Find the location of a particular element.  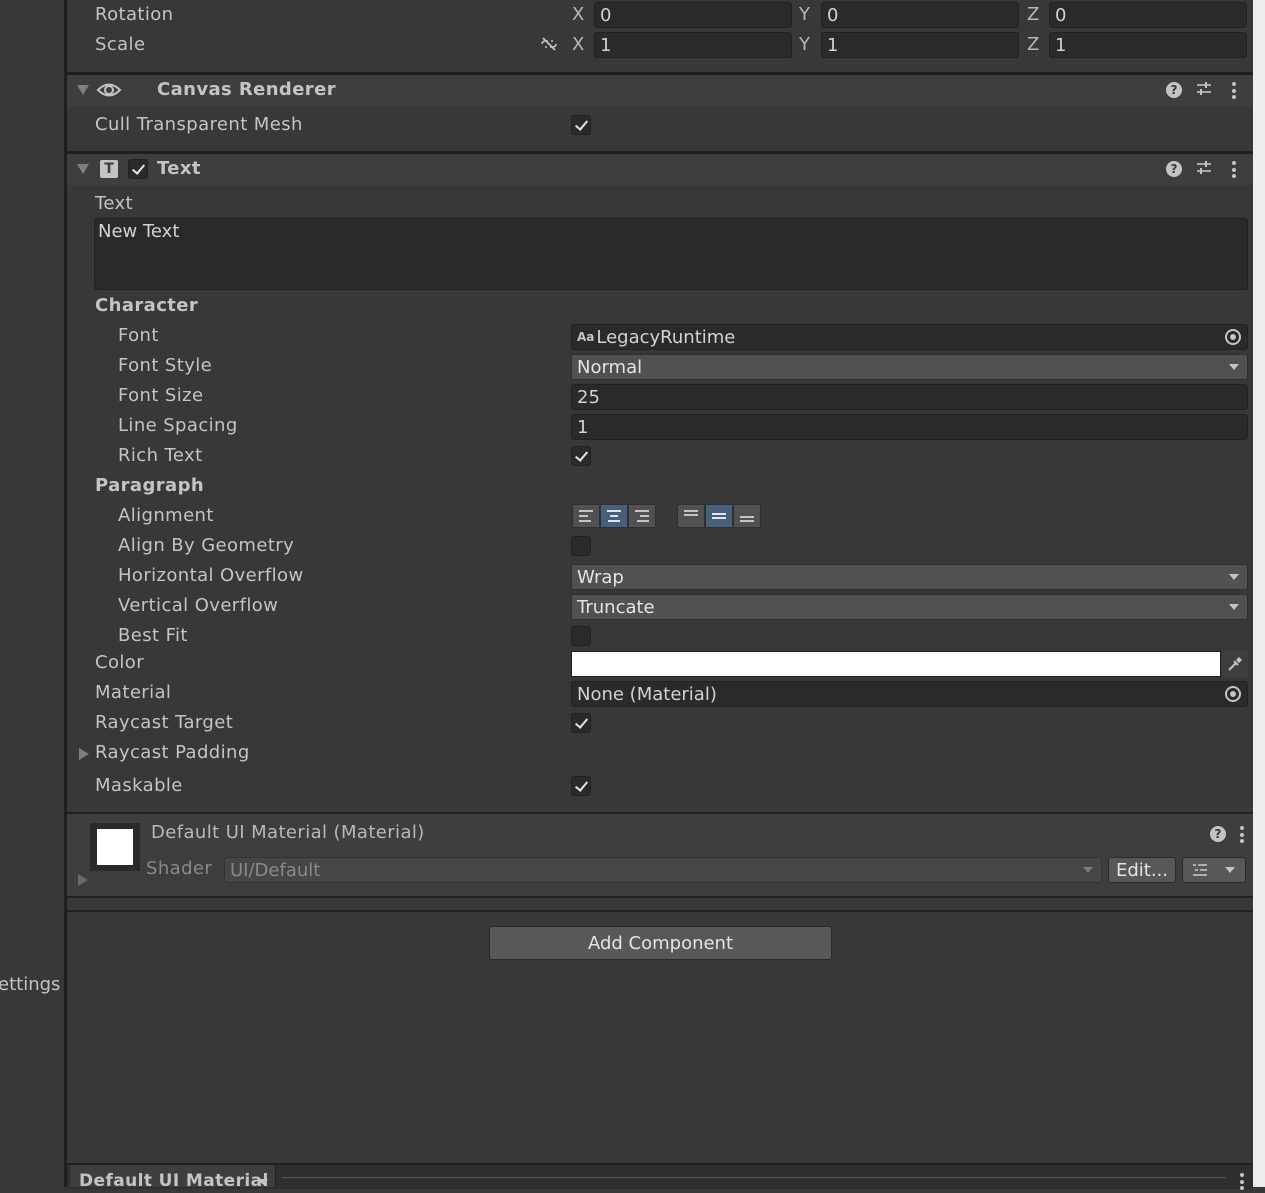

shader-dropdown: UI/Default is located at coordinates (663, 870).